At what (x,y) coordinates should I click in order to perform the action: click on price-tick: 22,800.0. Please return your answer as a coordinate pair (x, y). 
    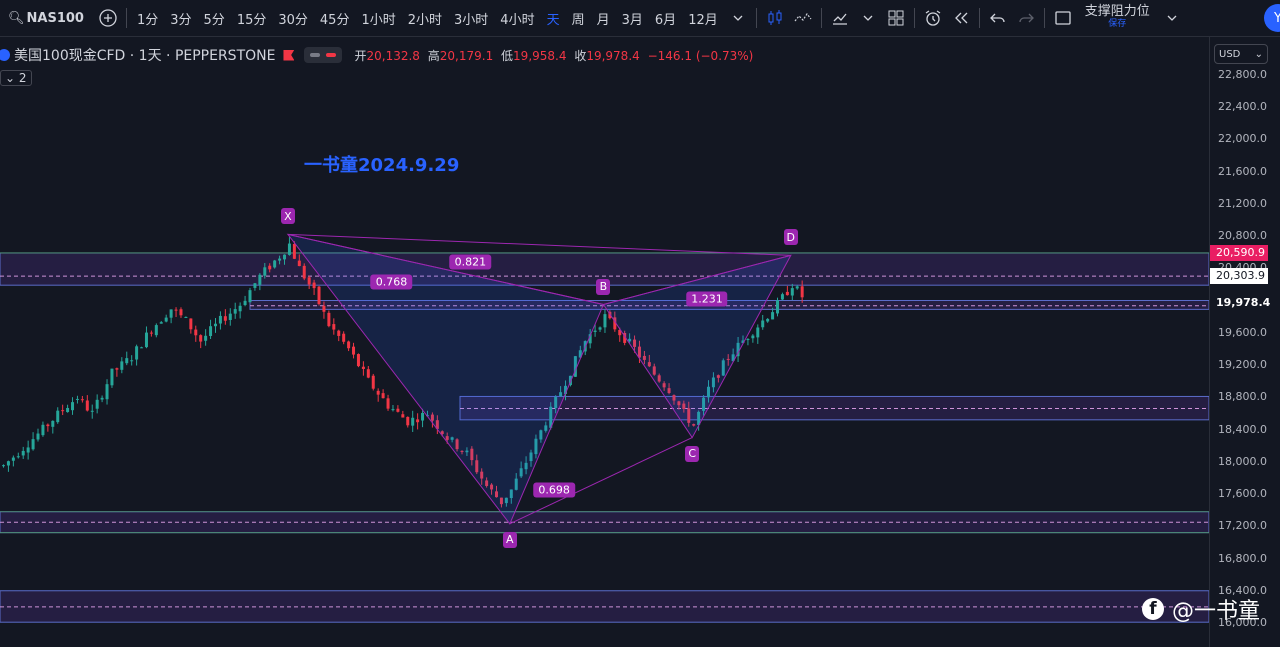
    Looking at the image, I should click on (1242, 74).